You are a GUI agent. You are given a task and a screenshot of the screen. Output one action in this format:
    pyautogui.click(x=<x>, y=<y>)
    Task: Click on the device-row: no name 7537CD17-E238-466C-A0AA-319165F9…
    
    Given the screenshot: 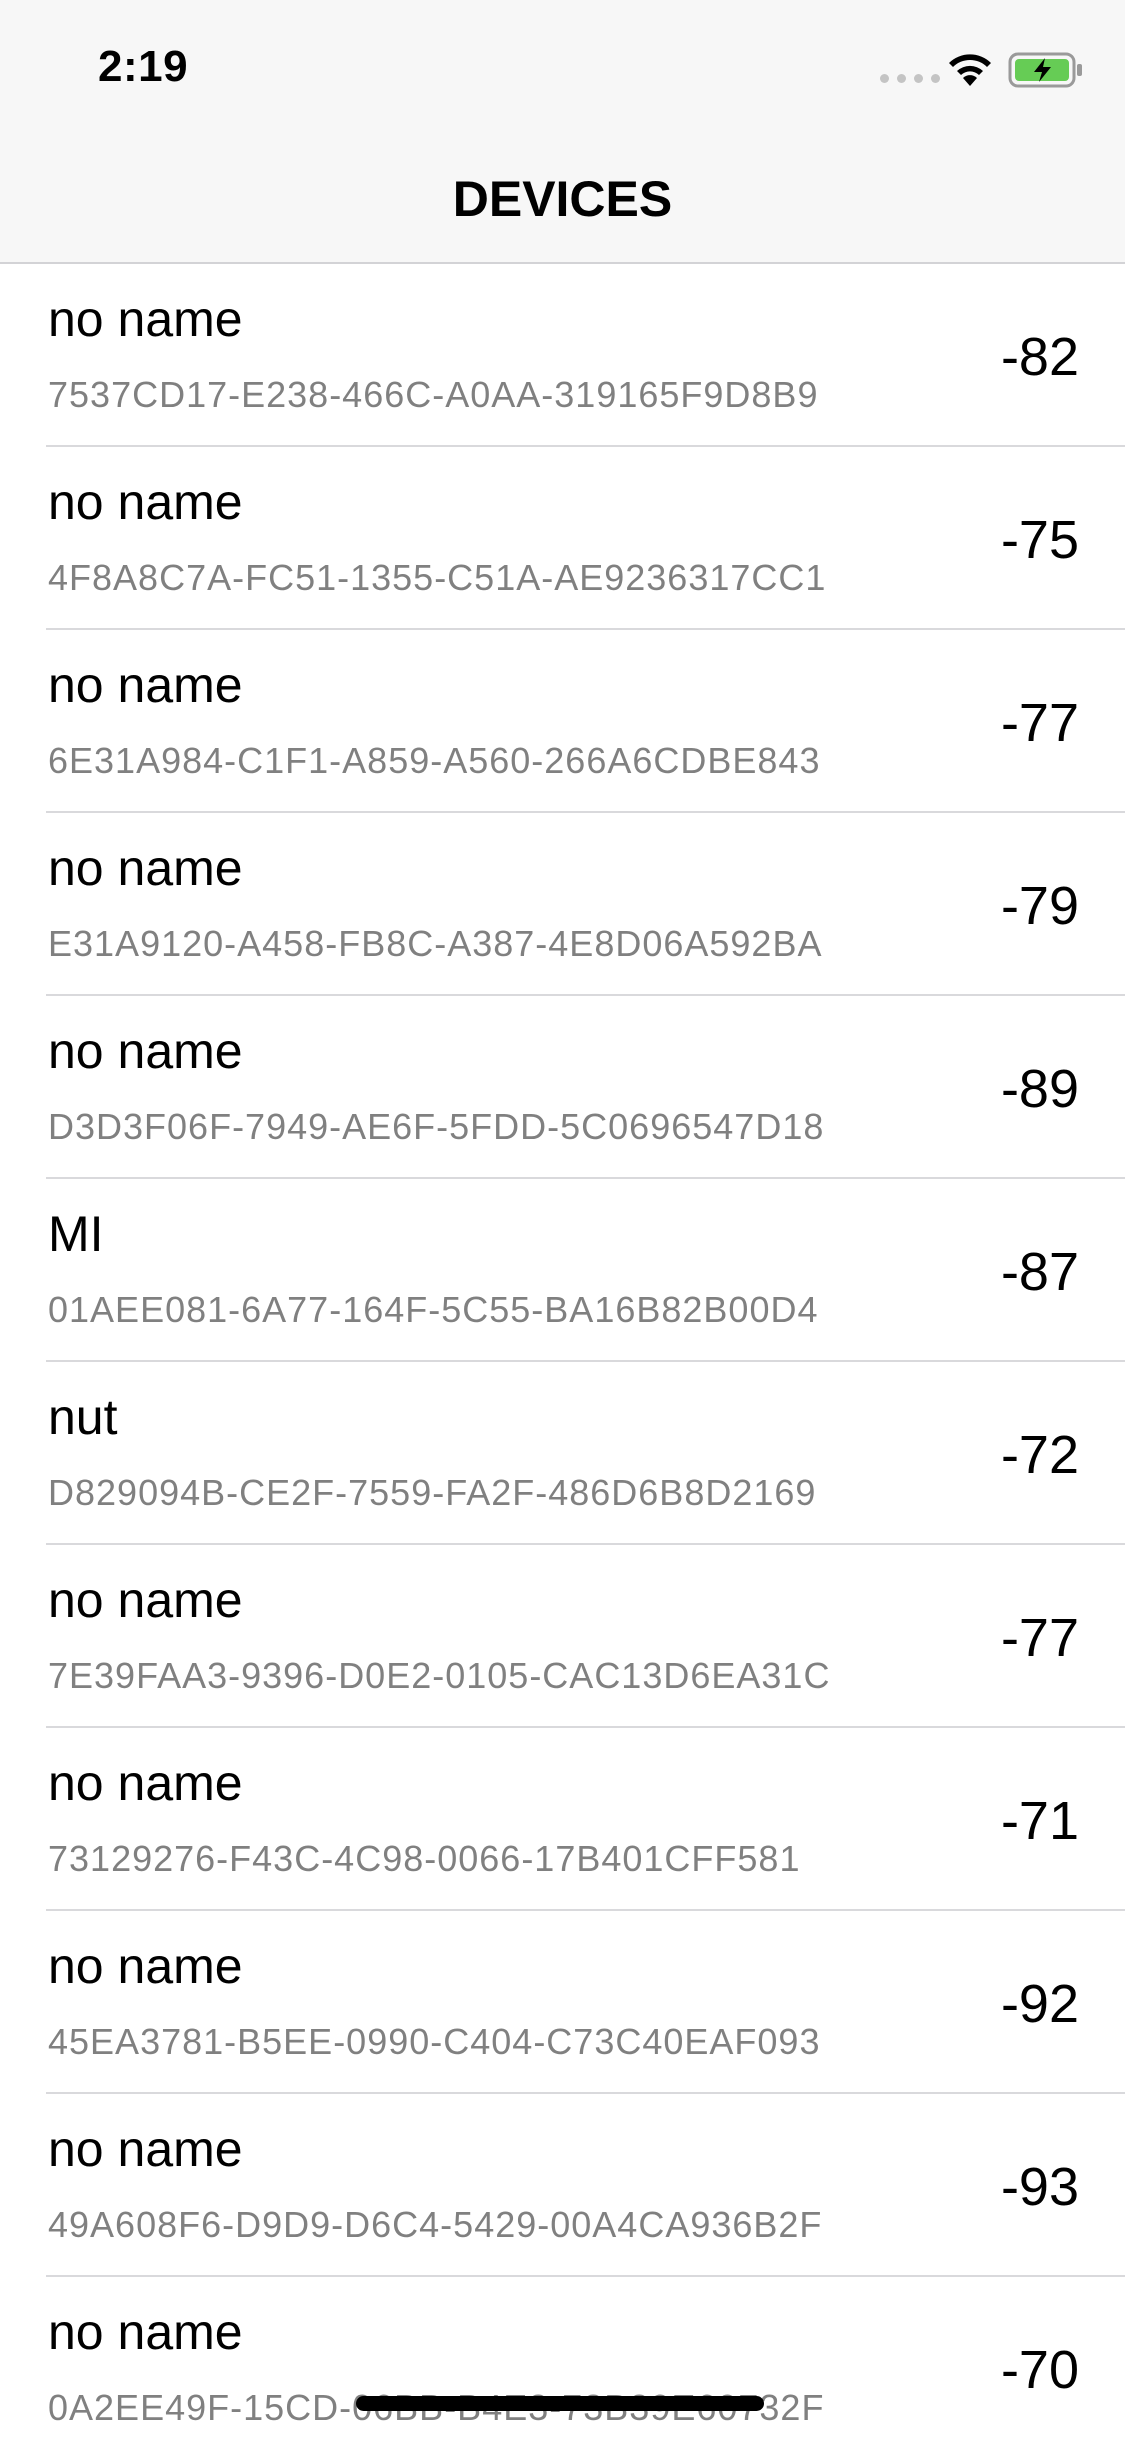 What is the action you would take?
    pyautogui.click(x=562, y=355)
    